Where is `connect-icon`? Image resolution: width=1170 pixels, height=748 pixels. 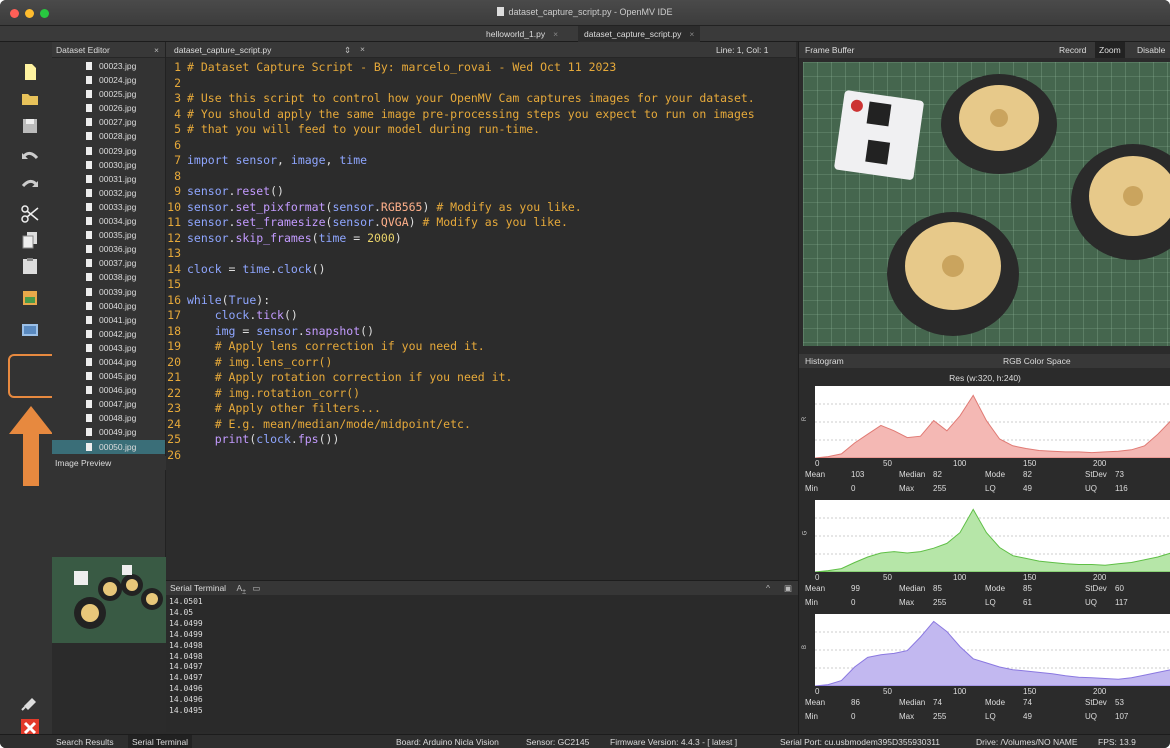 connect-icon is located at coordinates (30, 702).